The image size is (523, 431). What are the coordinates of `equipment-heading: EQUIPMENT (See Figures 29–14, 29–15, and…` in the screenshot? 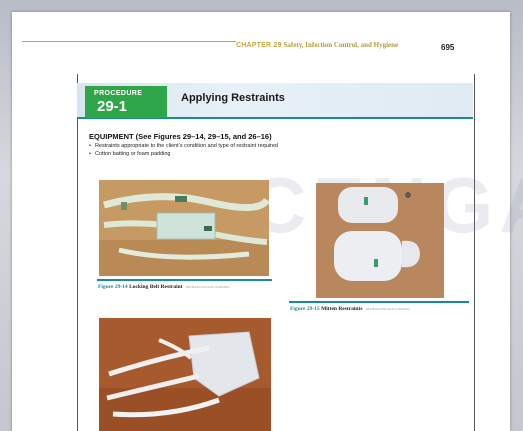 It's located at (180, 136).